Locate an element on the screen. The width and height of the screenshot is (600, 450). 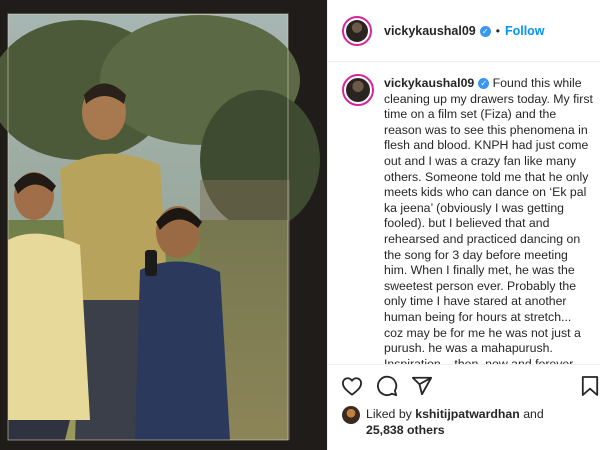
likes-count: 25,838 others is located at coordinates (405, 430).